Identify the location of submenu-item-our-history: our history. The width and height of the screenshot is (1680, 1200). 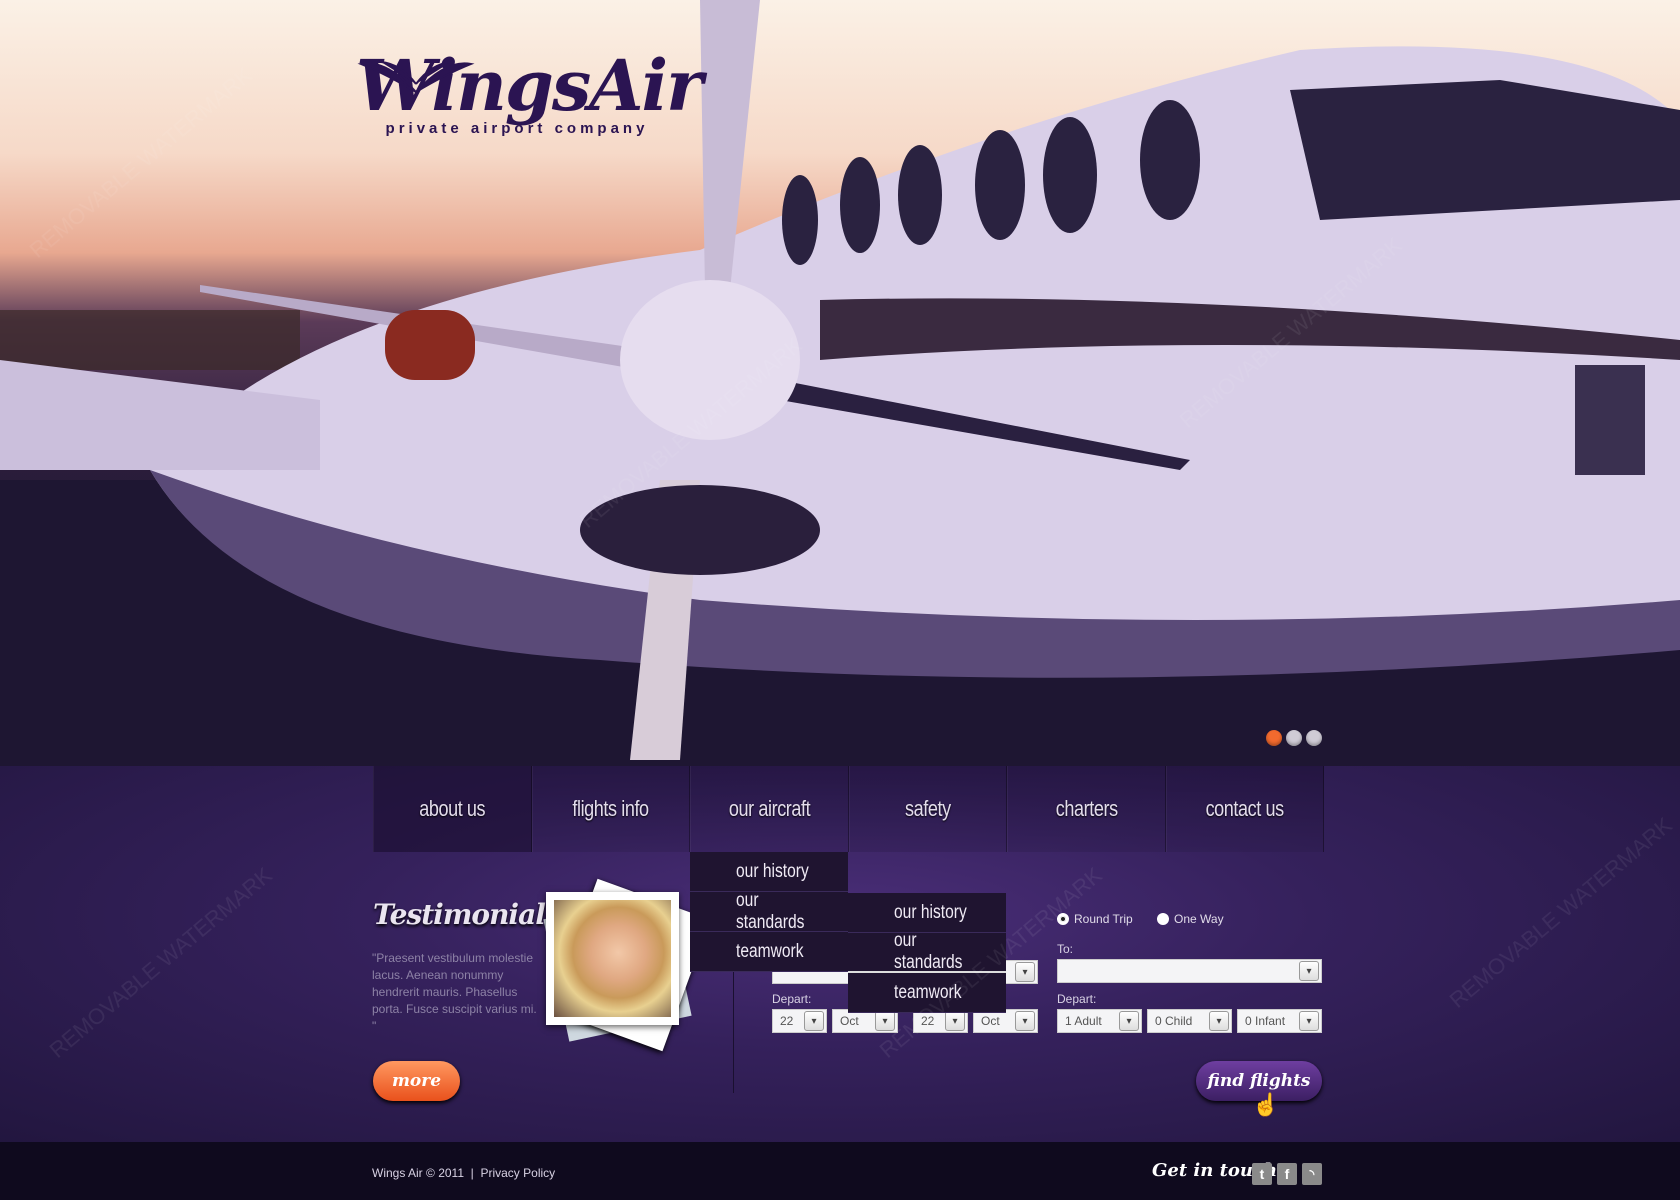
(927, 913).